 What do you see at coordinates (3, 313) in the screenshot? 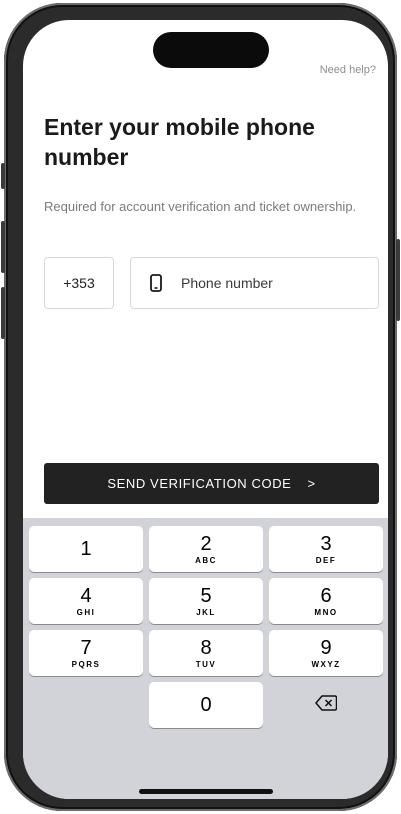
I see `volume-down-button` at bounding box center [3, 313].